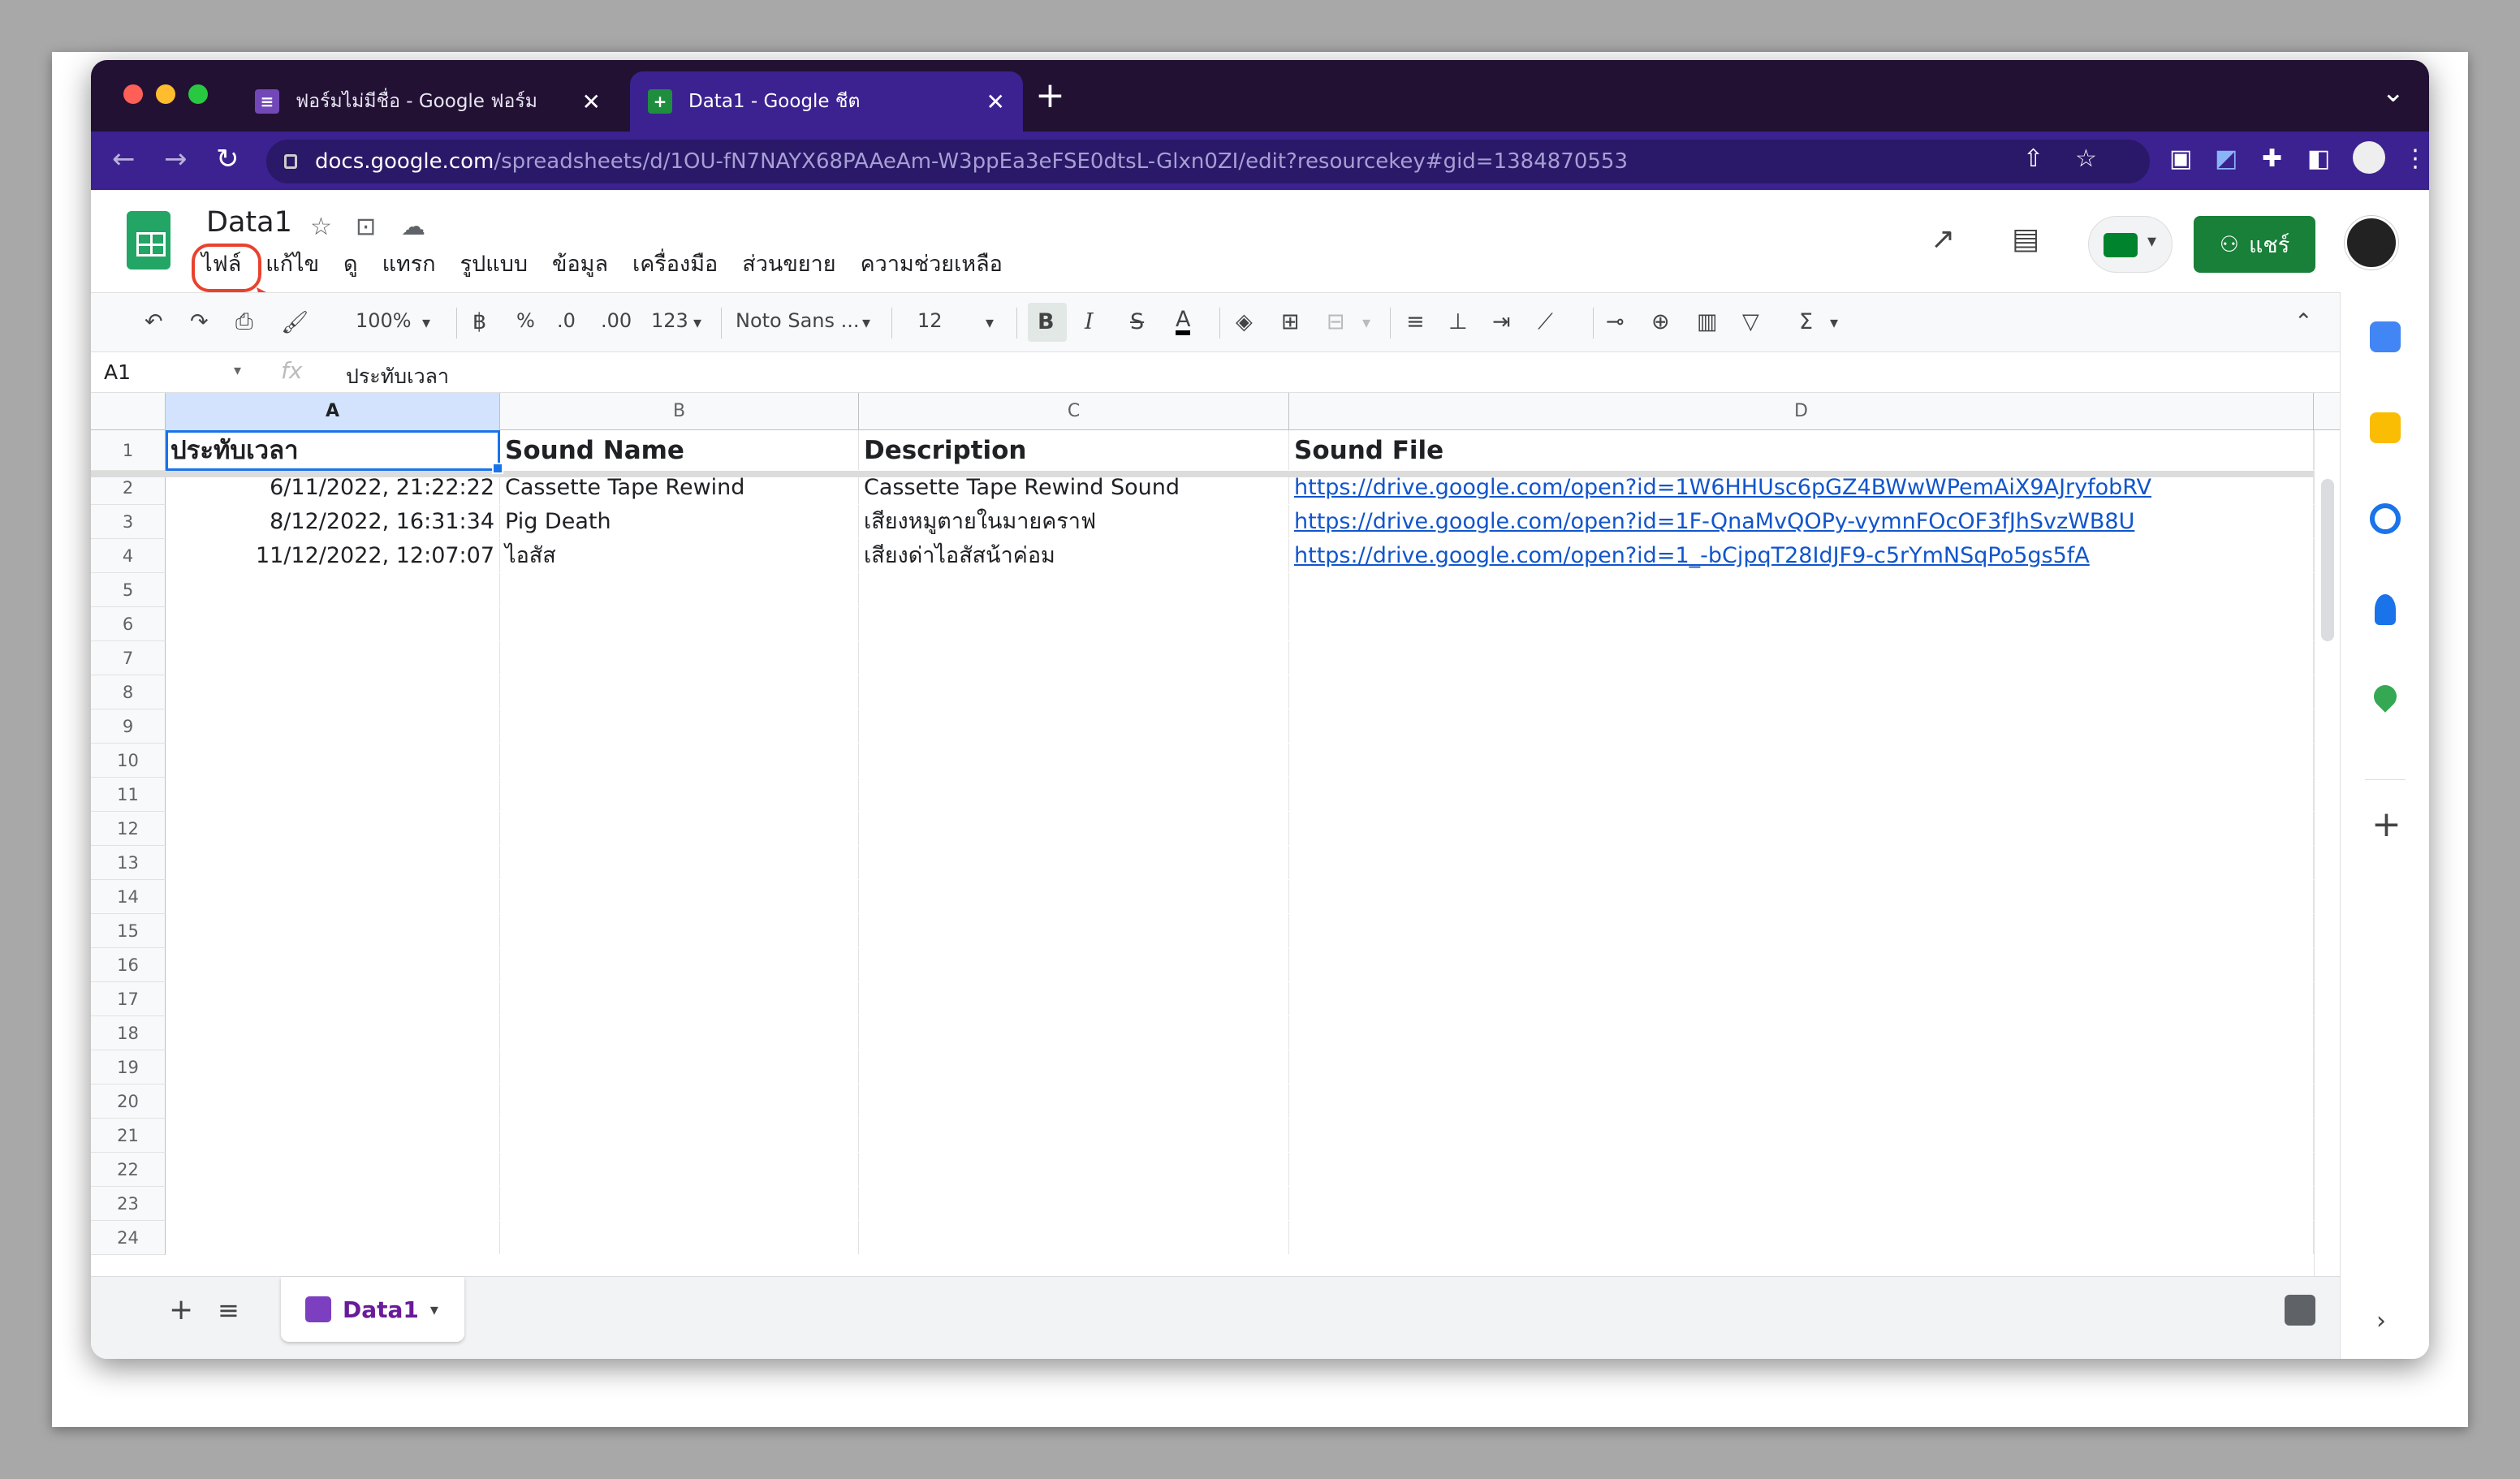 Image resolution: width=2520 pixels, height=1479 pixels. What do you see at coordinates (2369, 157) in the screenshot?
I see `profile-avatar` at bounding box center [2369, 157].